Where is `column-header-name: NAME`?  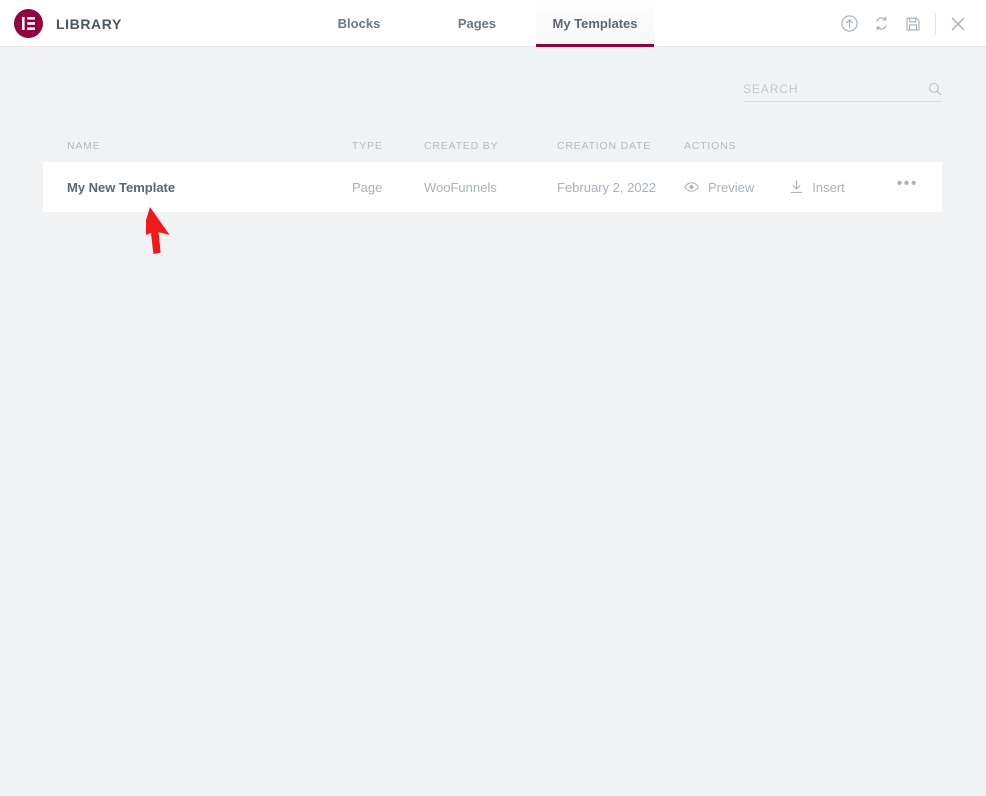
column-header-name: NAME is located at coordinates (84, 146).